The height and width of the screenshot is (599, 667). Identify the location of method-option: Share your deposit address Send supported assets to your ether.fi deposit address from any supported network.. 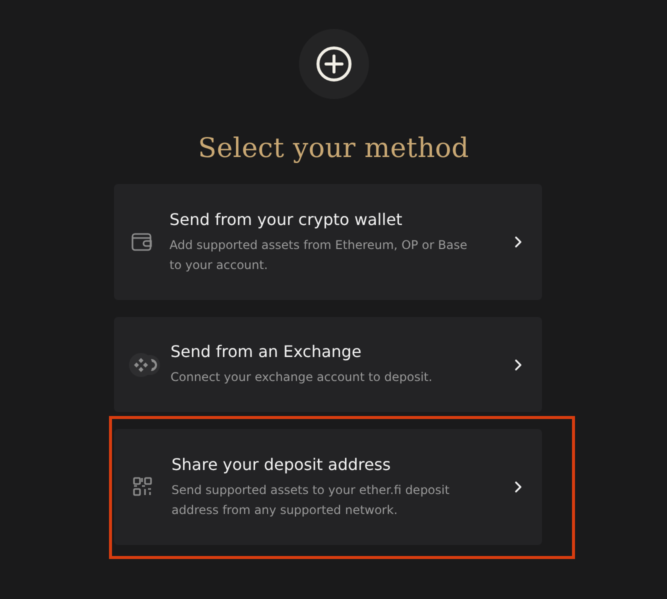
(328, 487).